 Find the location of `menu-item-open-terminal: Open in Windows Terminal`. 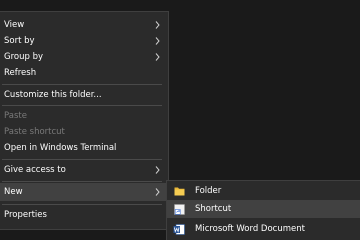

menu-item-open-terminal: Open in Windows Terminal is located at coordinates (84, 148).